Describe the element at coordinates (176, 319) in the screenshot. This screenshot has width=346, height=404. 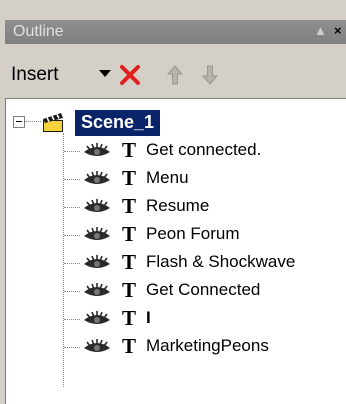
I see `tree-item: T I` at that location.